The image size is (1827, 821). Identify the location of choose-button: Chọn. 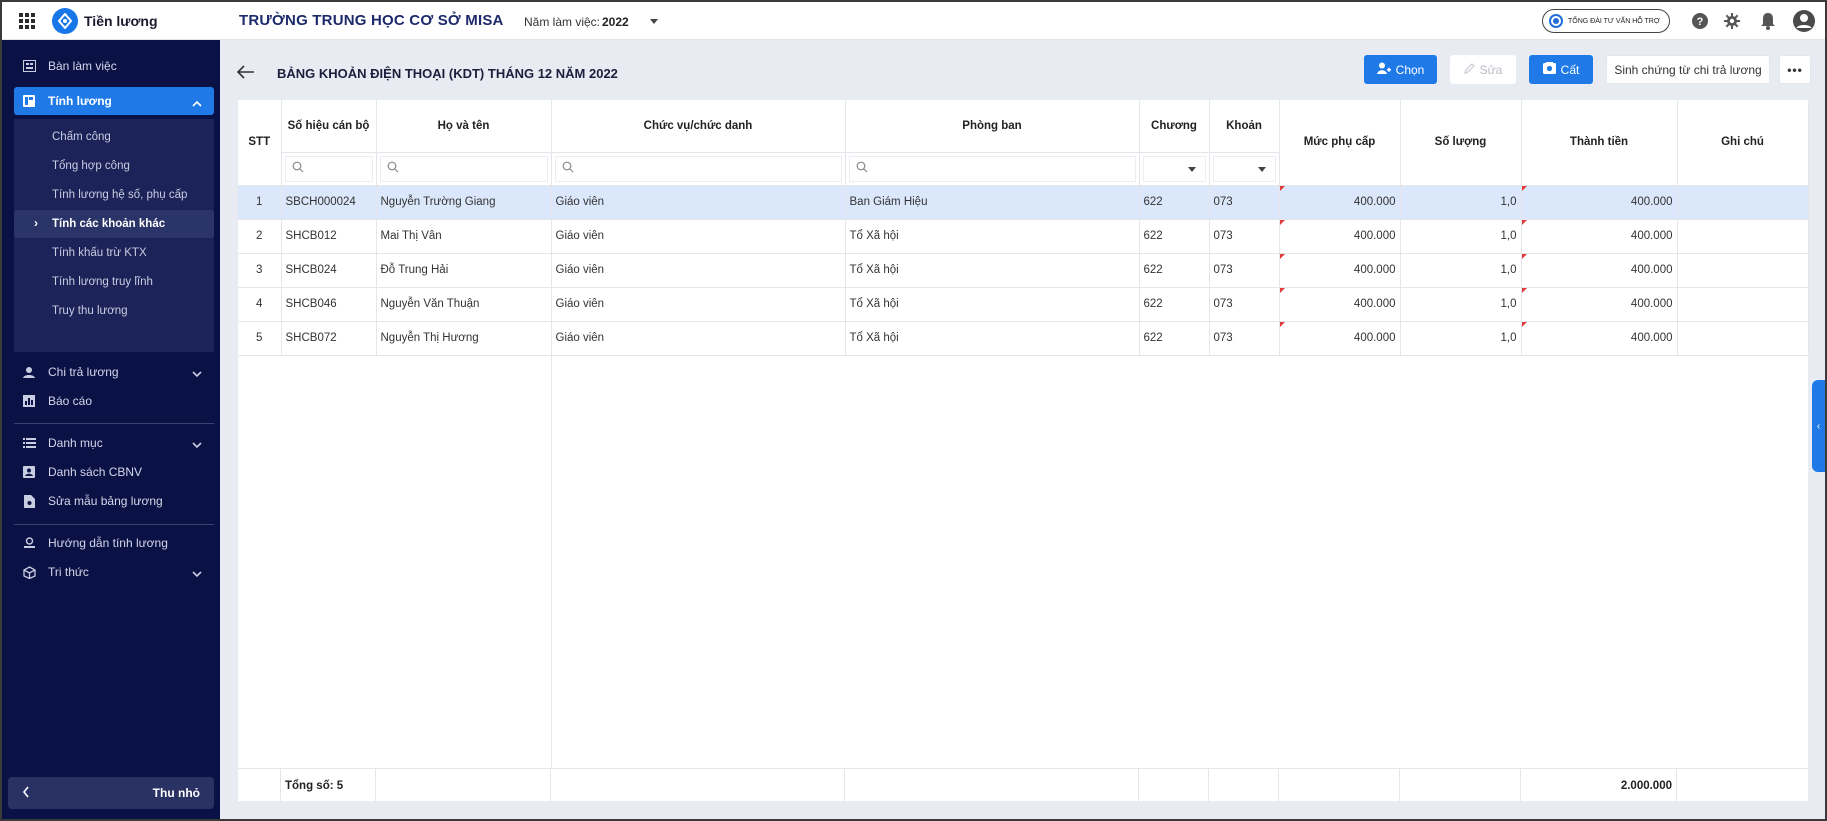
(1400, 69).